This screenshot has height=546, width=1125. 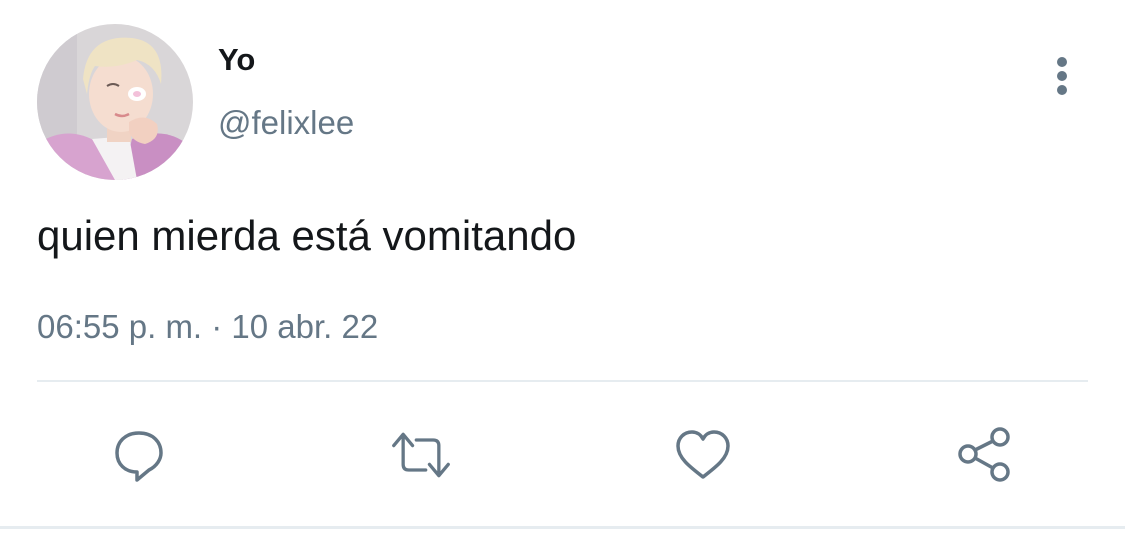 I want to click on avatar, so click(x=115, y=102).